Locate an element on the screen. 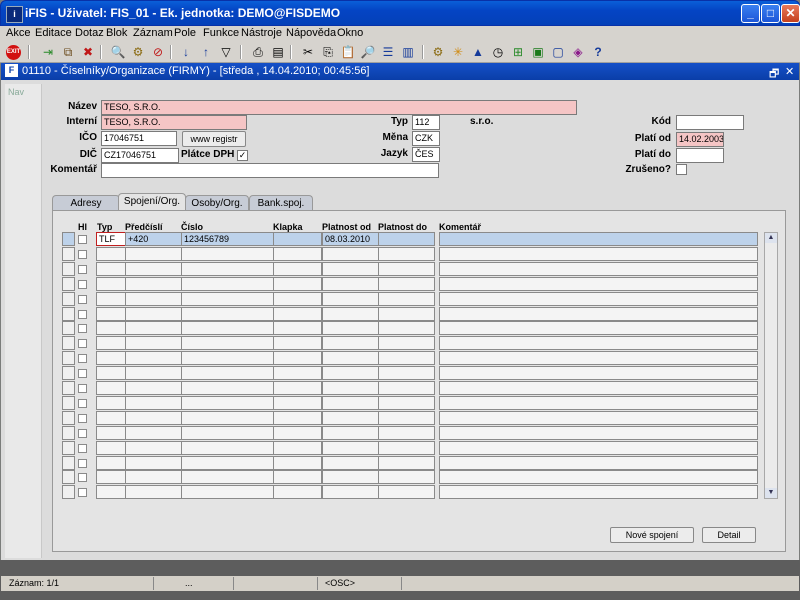  www-registr-button: www registr is located at coordinates (214, 139).